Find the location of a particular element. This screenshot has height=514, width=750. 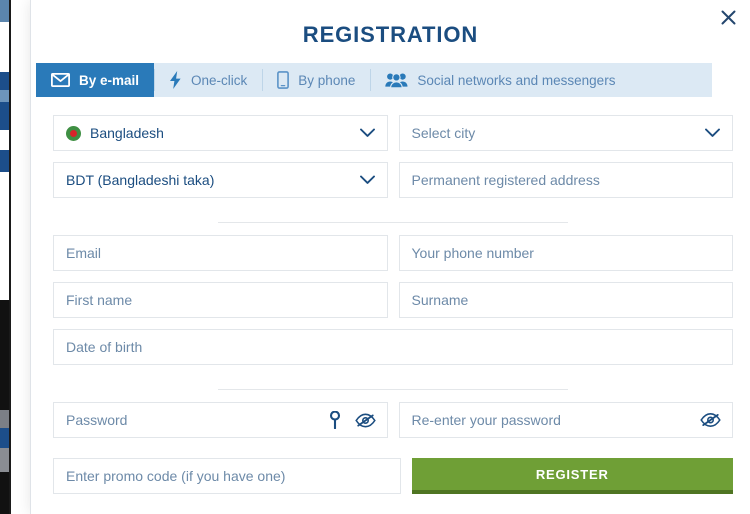

tab-by-email: By e-mail is located at coordinates (95, 80).